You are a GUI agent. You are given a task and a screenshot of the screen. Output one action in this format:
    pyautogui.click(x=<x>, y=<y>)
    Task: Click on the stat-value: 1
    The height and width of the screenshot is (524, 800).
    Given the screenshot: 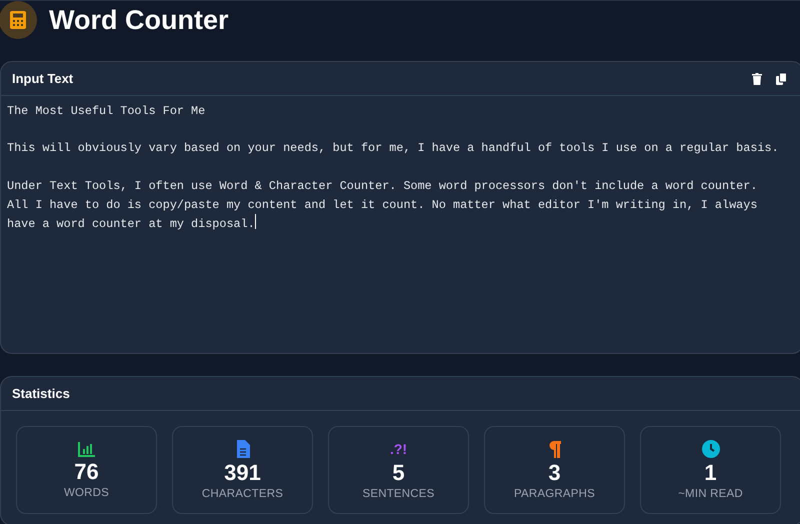 What is the action you would take?
    pyautogui.click(x=710, y=473)
    